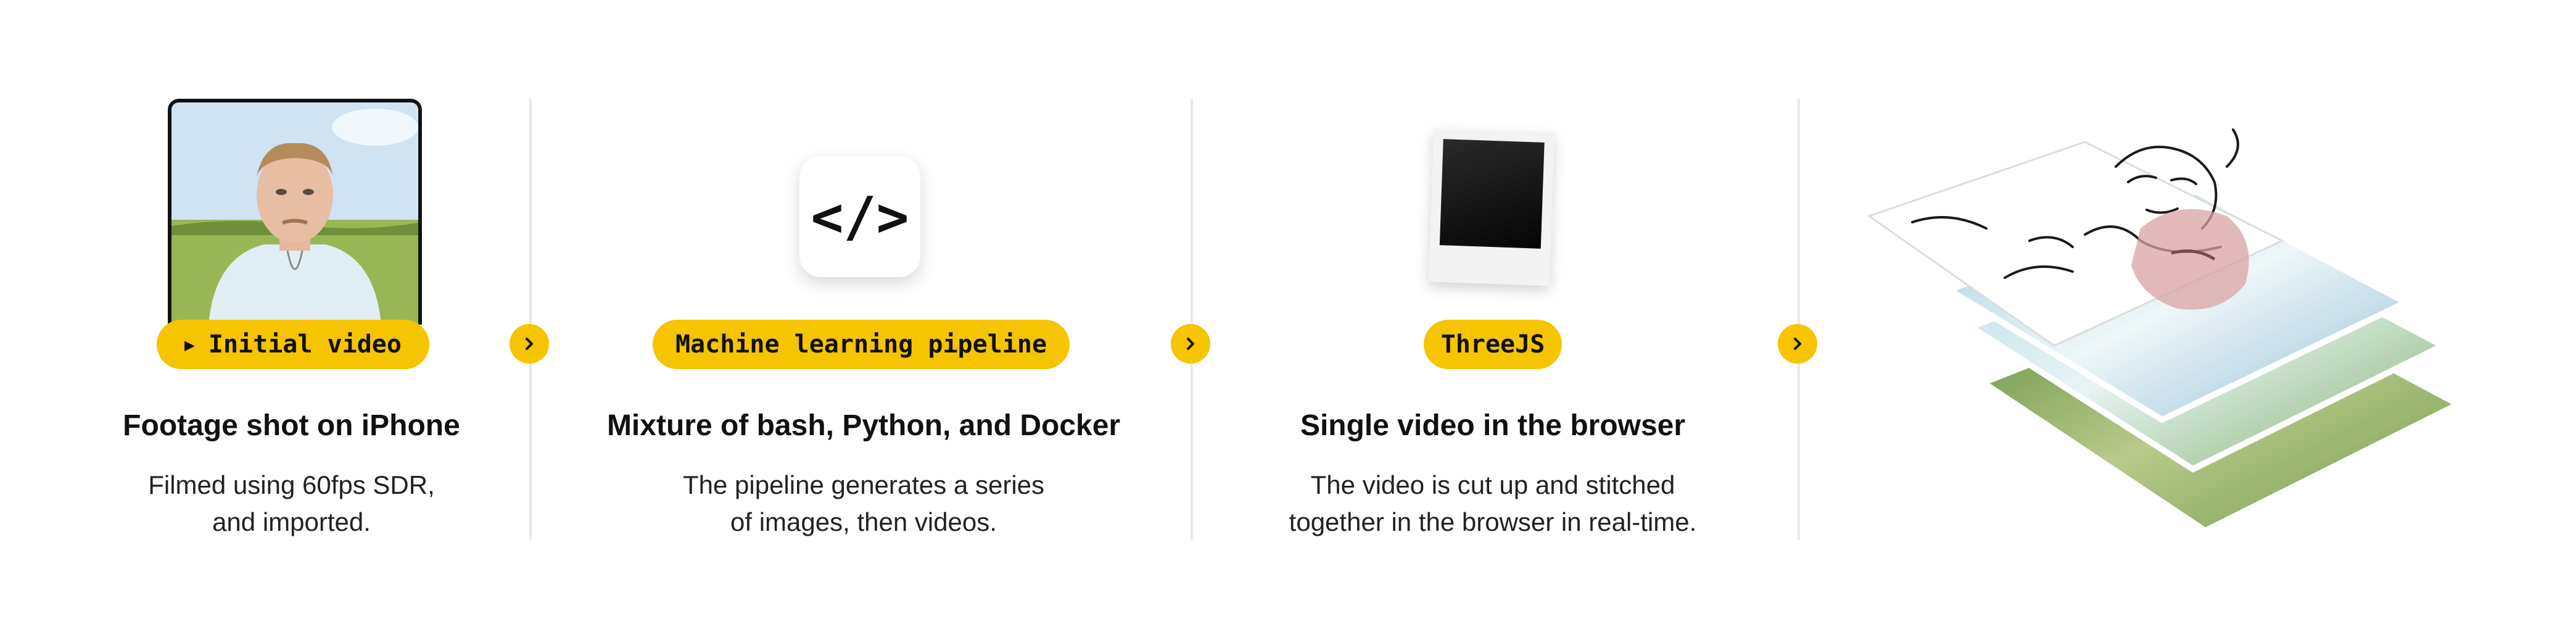 This screenshot has height=637, width=2576. I want to click on step-tag-label: ThreeJS, so click(1492, 344).